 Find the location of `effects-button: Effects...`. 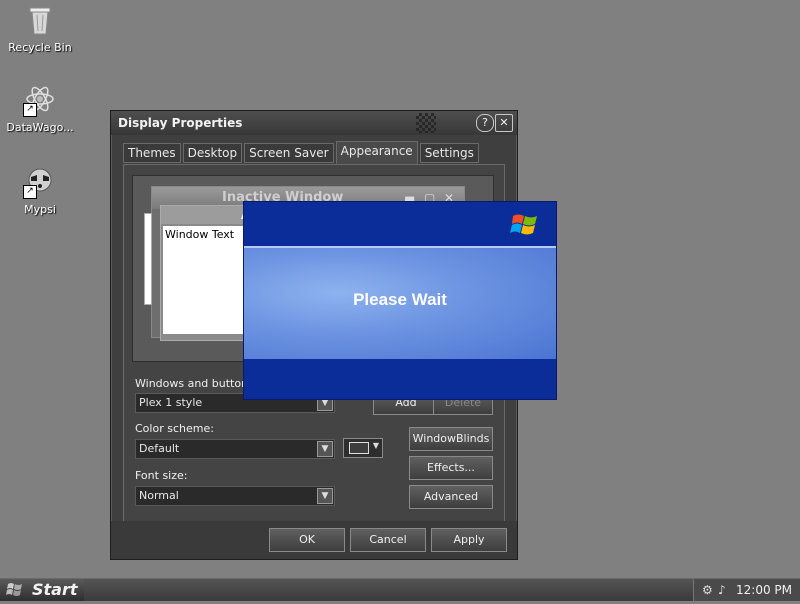

effects-button: Effects... is located at coordinates (451, 468).